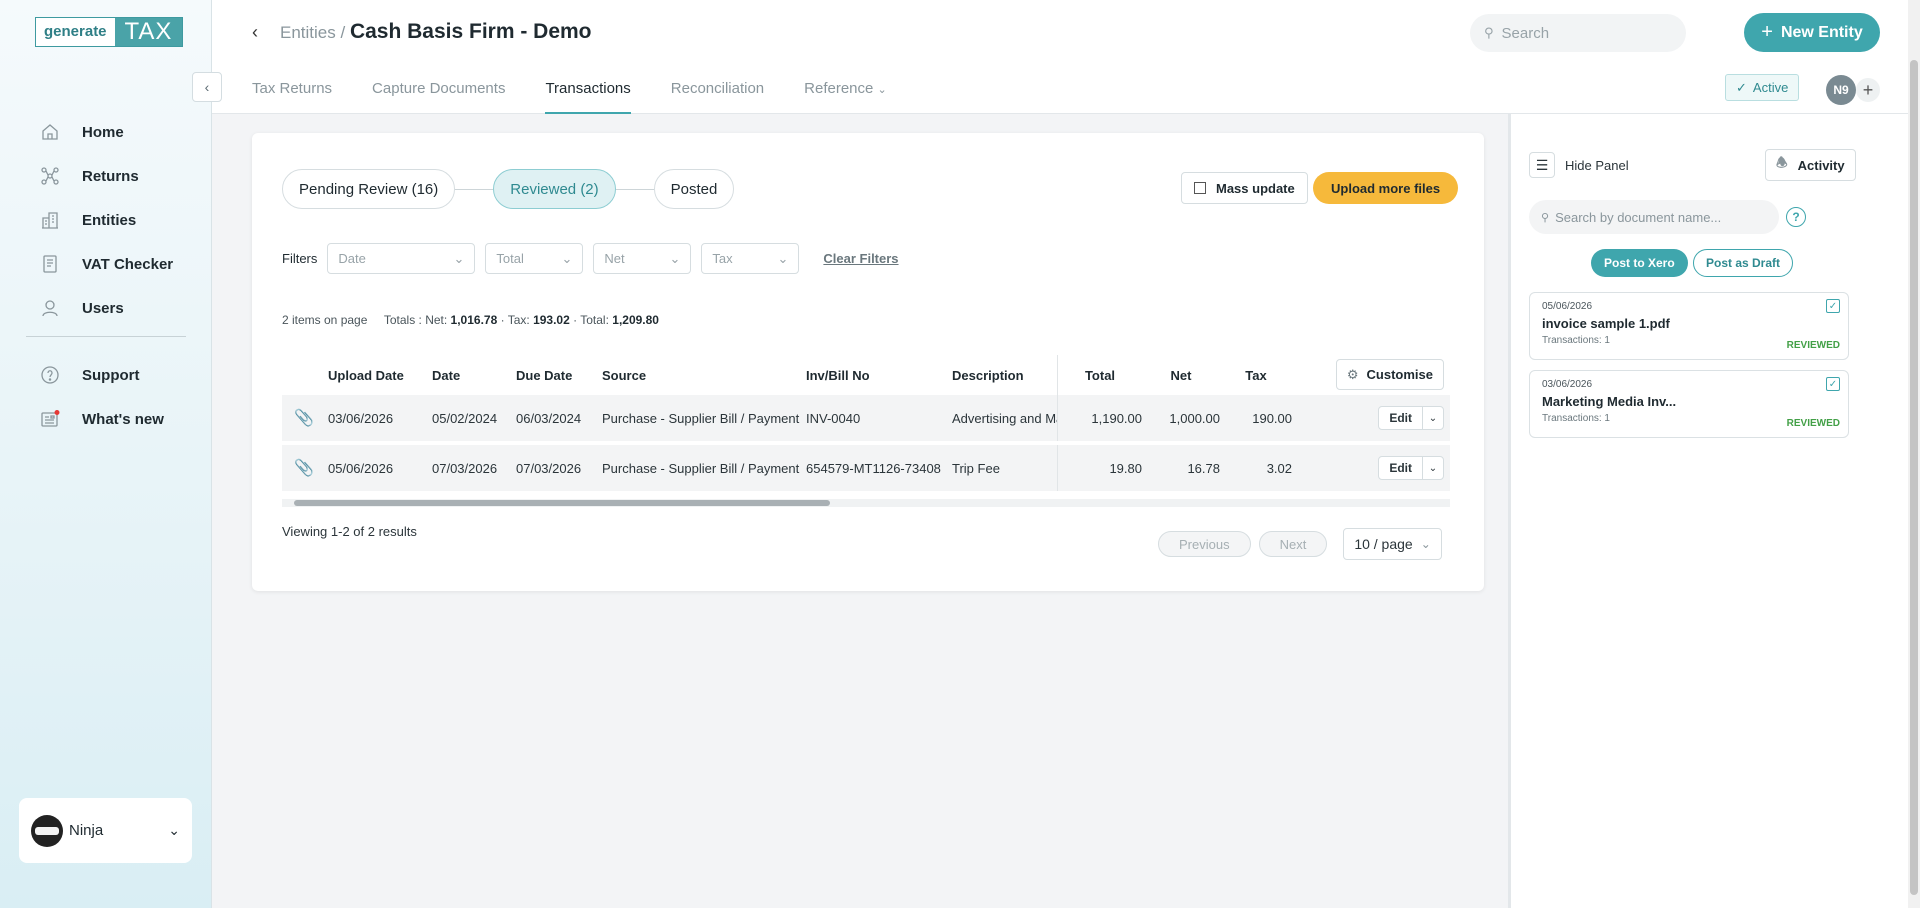  I want to click on sidebar-item-entities: Entities, so click(120, 220).